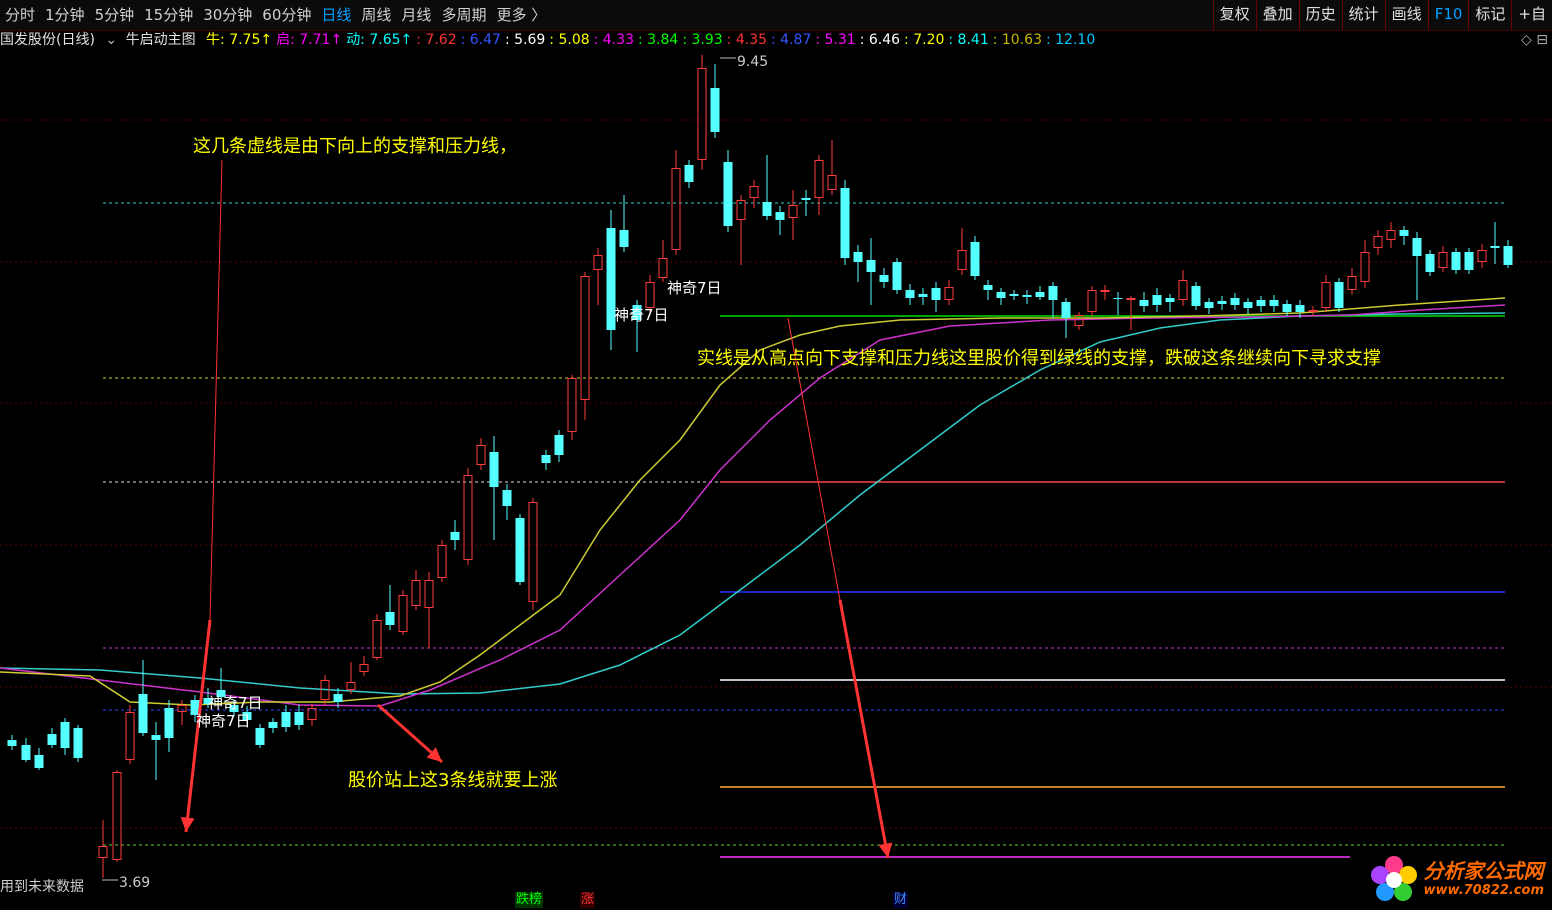 The width and height of the screenshot is (1552, 910). I want to click on indicator-value: : 6.46, so click(880, 40).